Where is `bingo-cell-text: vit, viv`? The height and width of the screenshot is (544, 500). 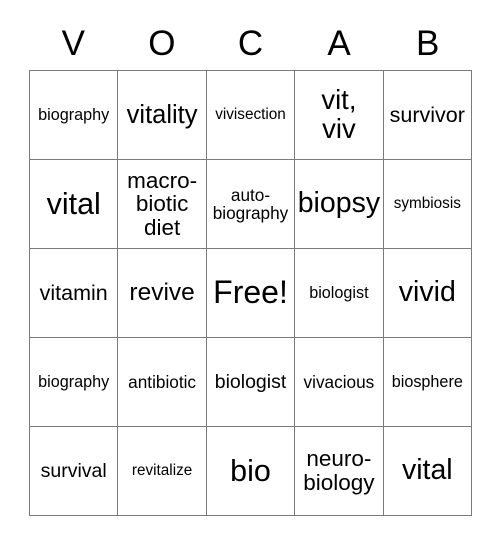 bingo-cell-text: vit, viv is located at coordinates (339, 114).